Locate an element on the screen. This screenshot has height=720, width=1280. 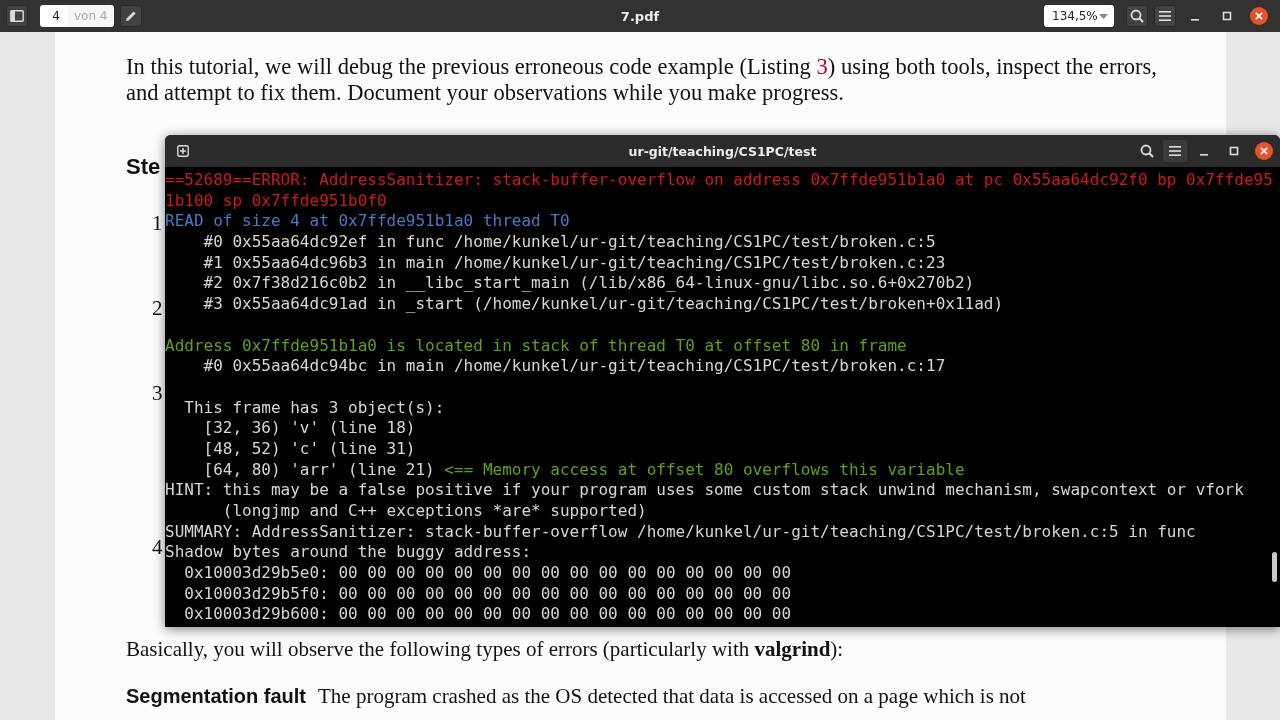
terminal-line: Shadow bytes around the buggy address: is located at coordinates (348, 553).